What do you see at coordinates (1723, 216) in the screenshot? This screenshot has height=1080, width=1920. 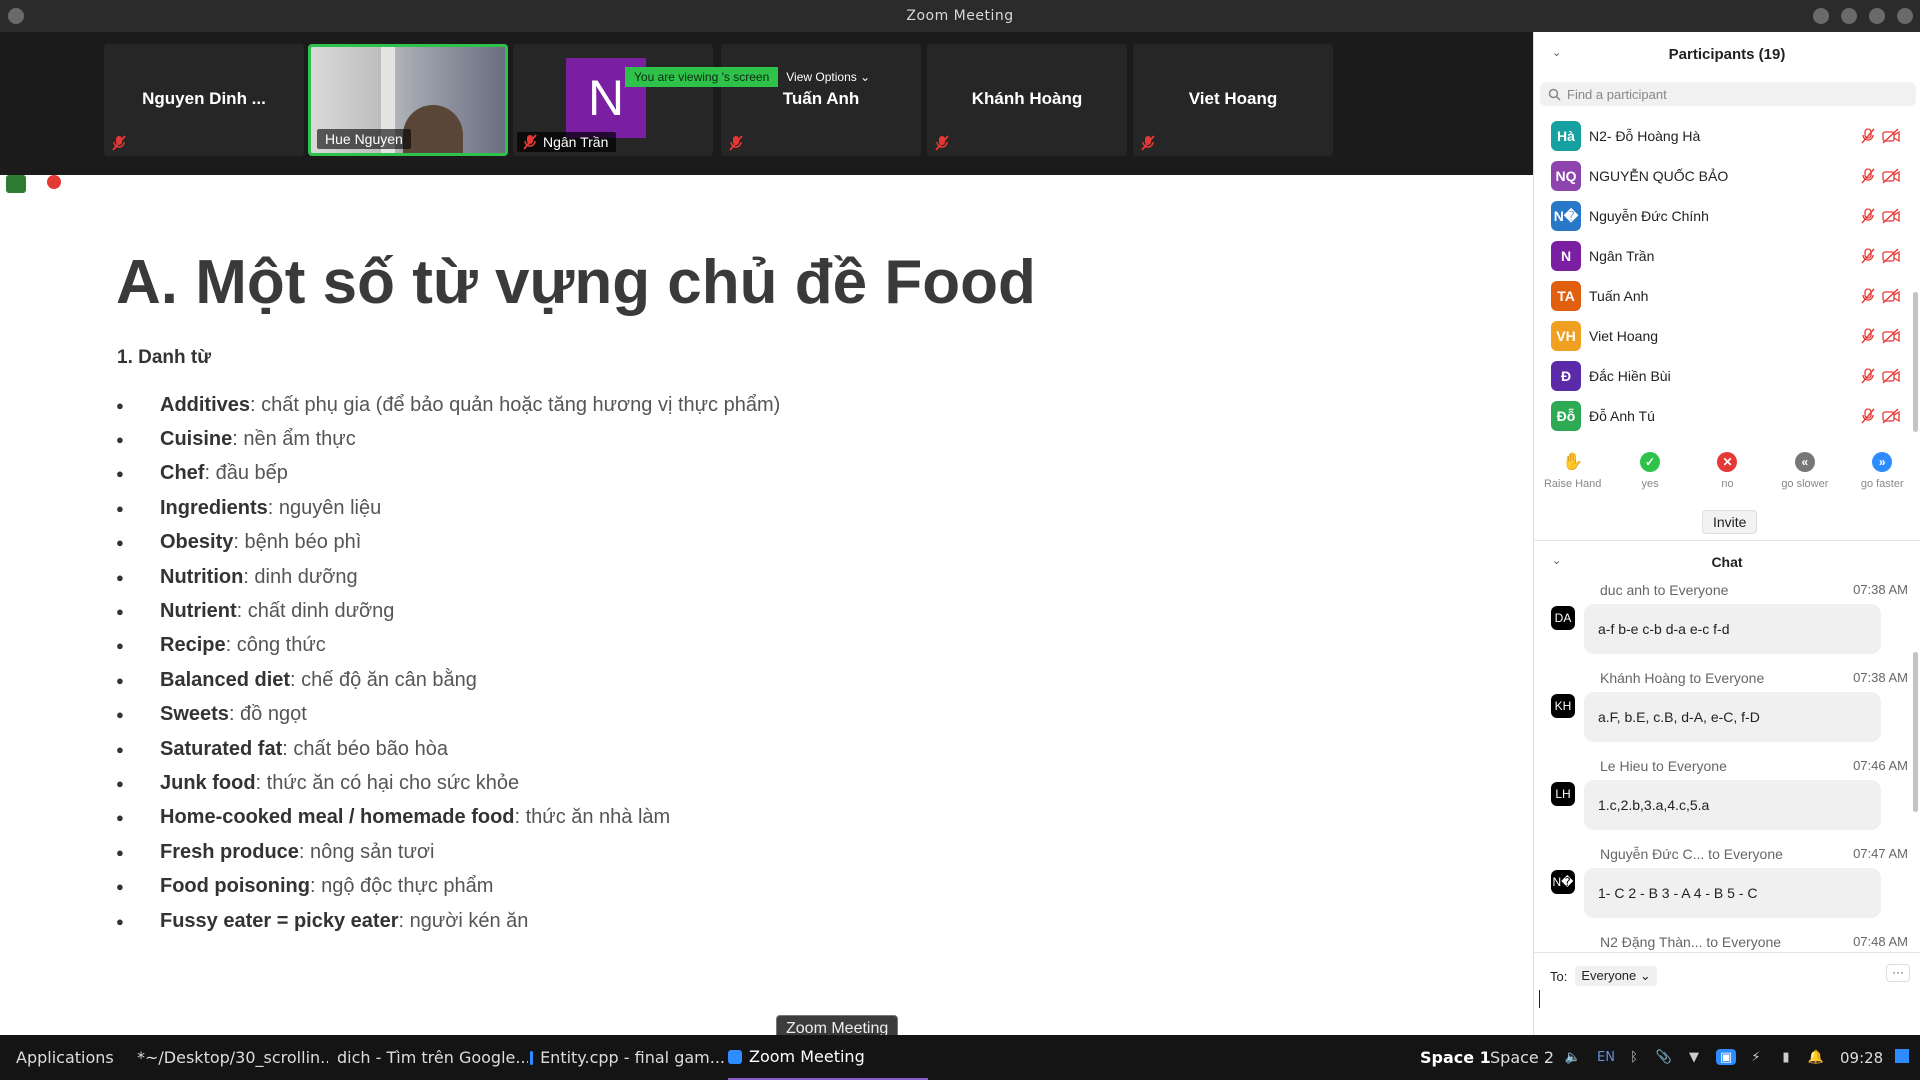 I see `participant-row: N� Nguyễn Đức Chính` at bounding box center [1723, 216].